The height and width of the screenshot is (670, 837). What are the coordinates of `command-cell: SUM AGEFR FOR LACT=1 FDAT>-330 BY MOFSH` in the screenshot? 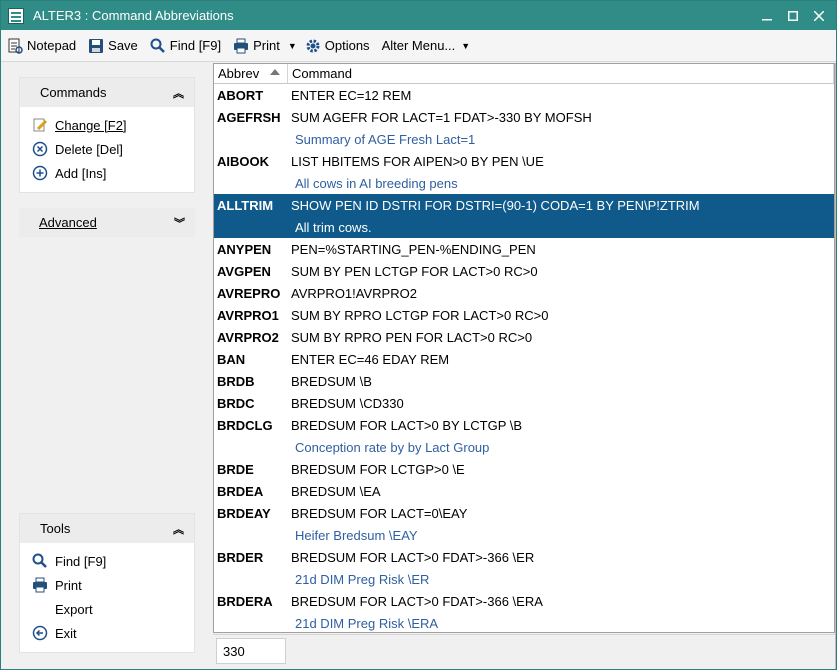 It's located at (441, 117).